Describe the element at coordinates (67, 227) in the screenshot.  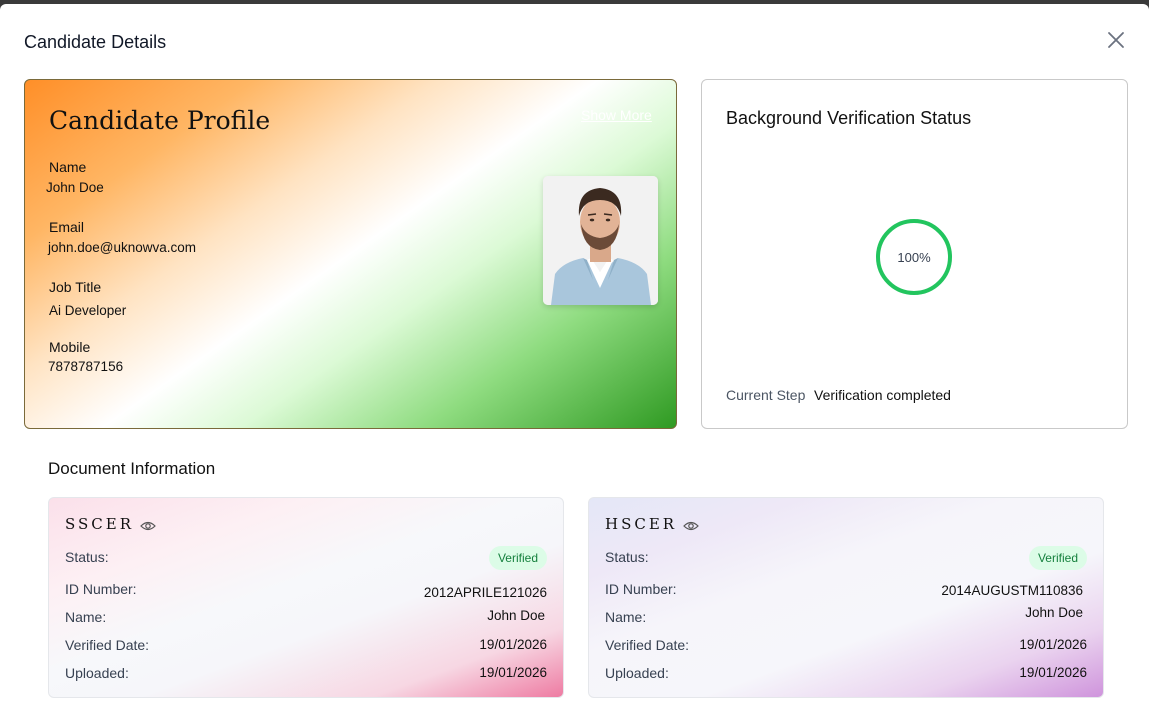
I see `email-label: Email` at that location.